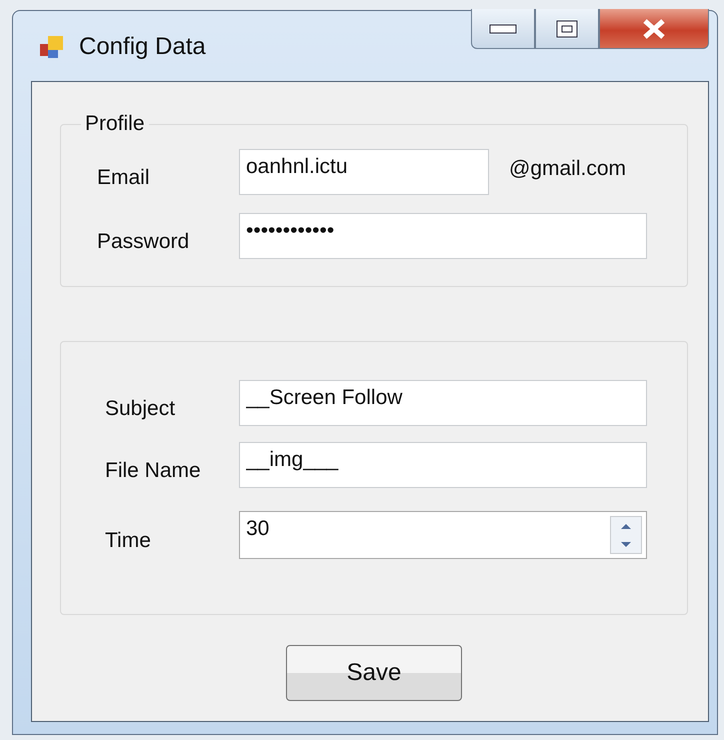  What do you see at coordinates (443, 465) in the screenshot?
I see `text-field: __img___` at bounding box center [443, 465].